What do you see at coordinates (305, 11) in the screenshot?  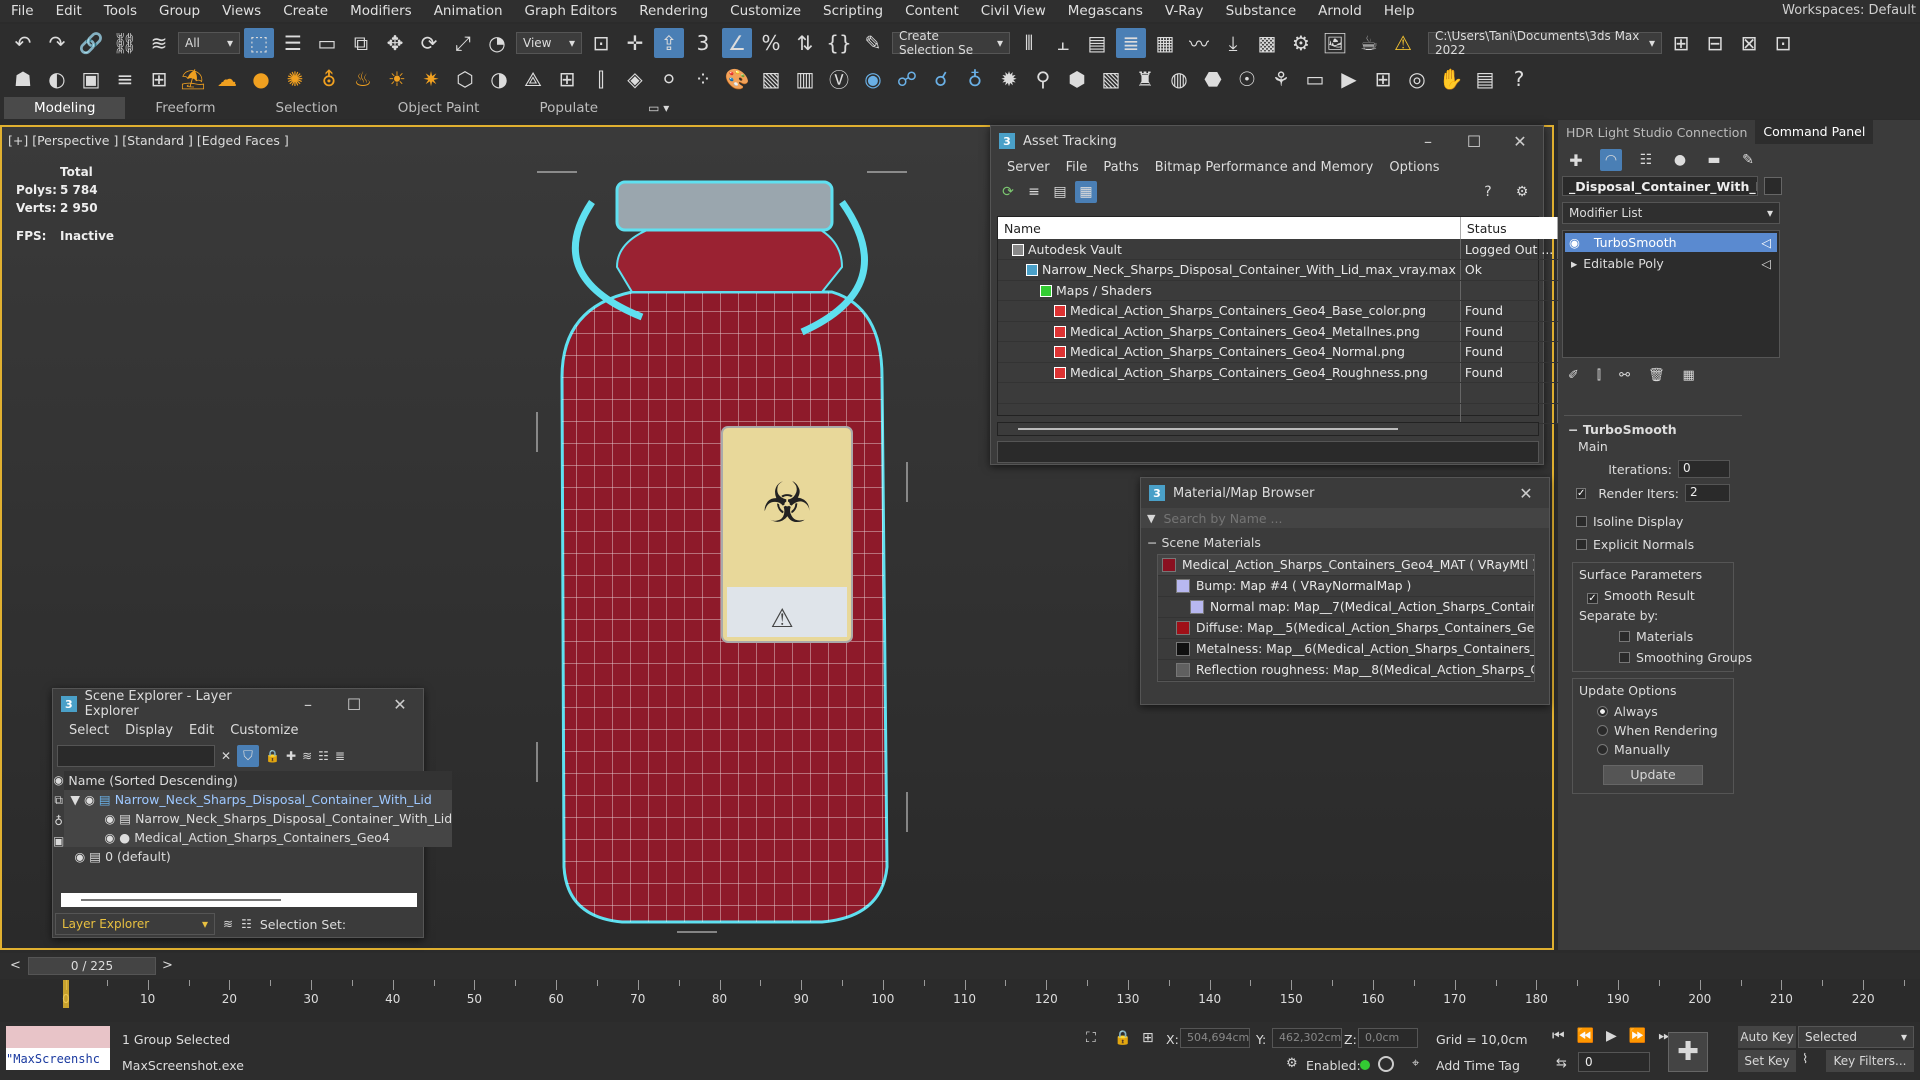 I see `menu-create: Create` at bounding box center [305, 11].